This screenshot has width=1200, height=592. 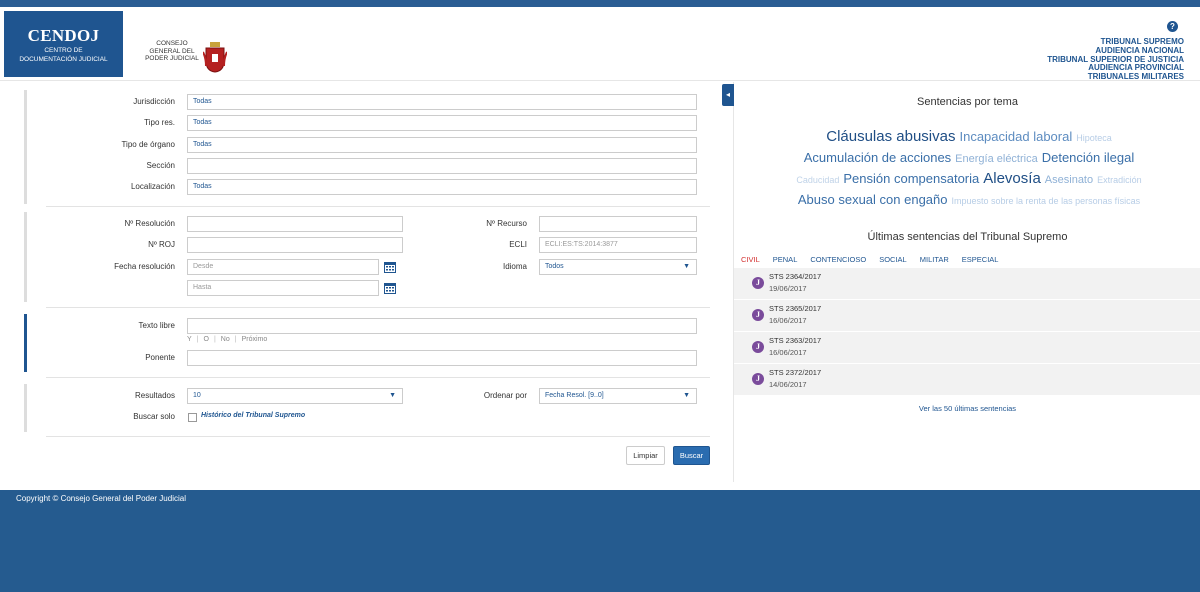 I want to click on cendoj-logo: CENDOJ CENTRO DE DOCUMENTACIÓN JUDICIAL, so click(x=63, y=44).